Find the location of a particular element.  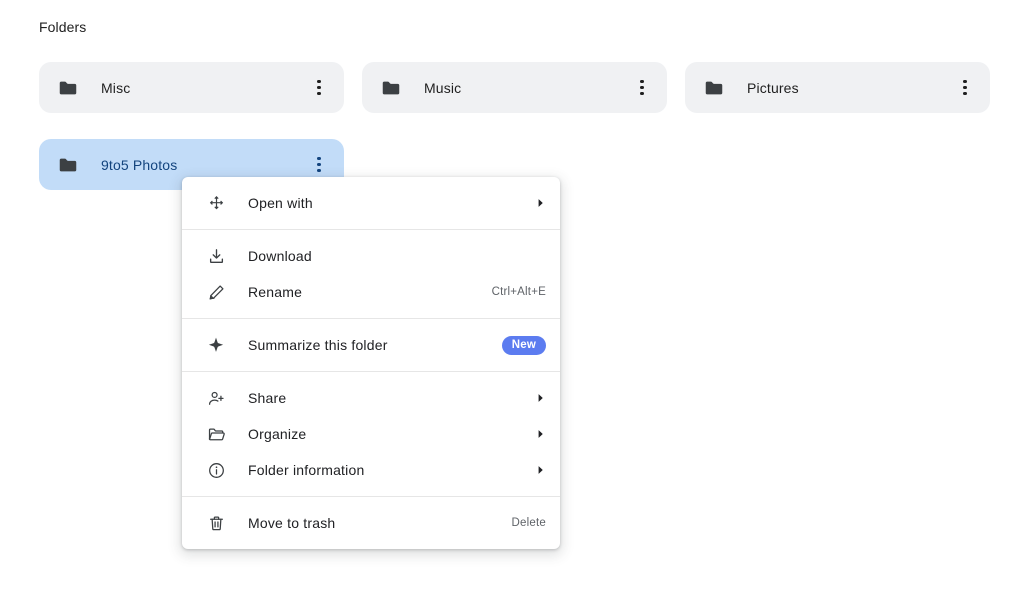

menu-item-label: Rename is located at coordinates (275, 292).